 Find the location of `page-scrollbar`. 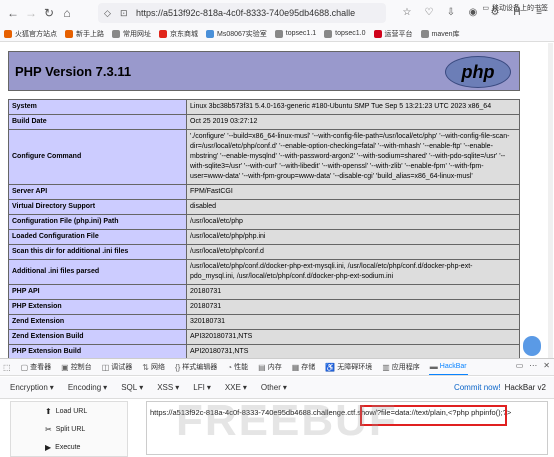

page-scrollbar is located at coordinates (550, 200).